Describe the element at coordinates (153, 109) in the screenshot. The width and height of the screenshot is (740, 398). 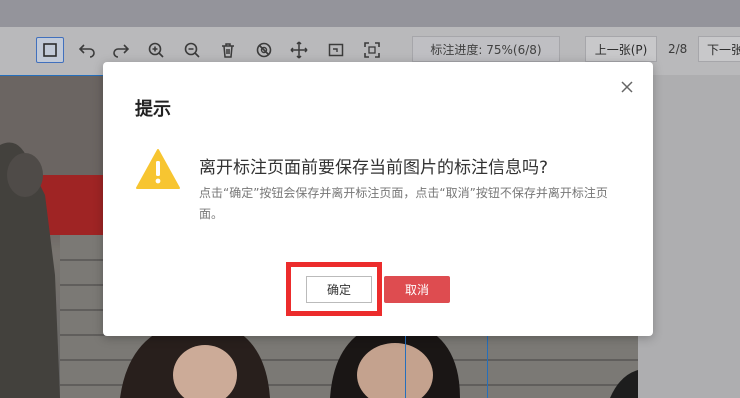
I see `dialog-title: 提示` at that location.